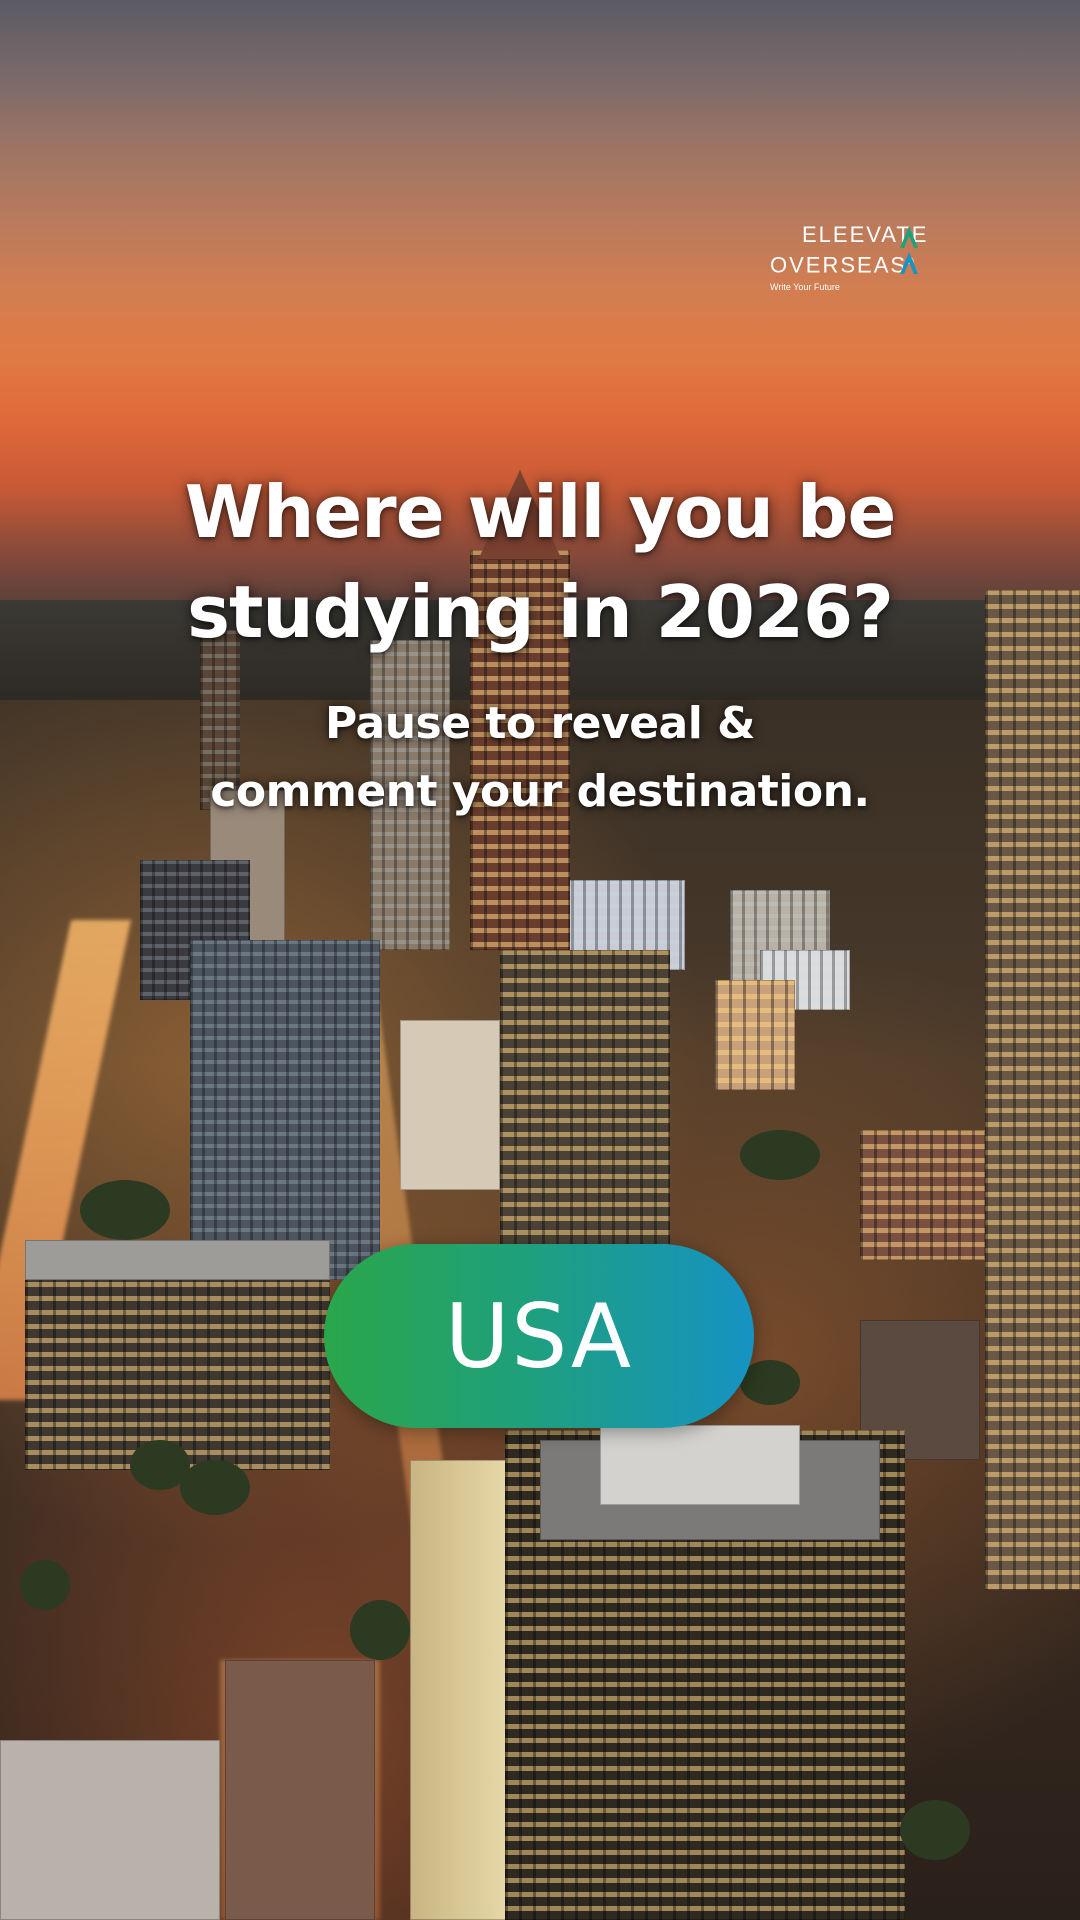 This screenshot has width=1080, height=1920. Describe the element at coordinates (865, 234) in the screenshot. I see `brand-name-line1: ELEEVATE` at that location.